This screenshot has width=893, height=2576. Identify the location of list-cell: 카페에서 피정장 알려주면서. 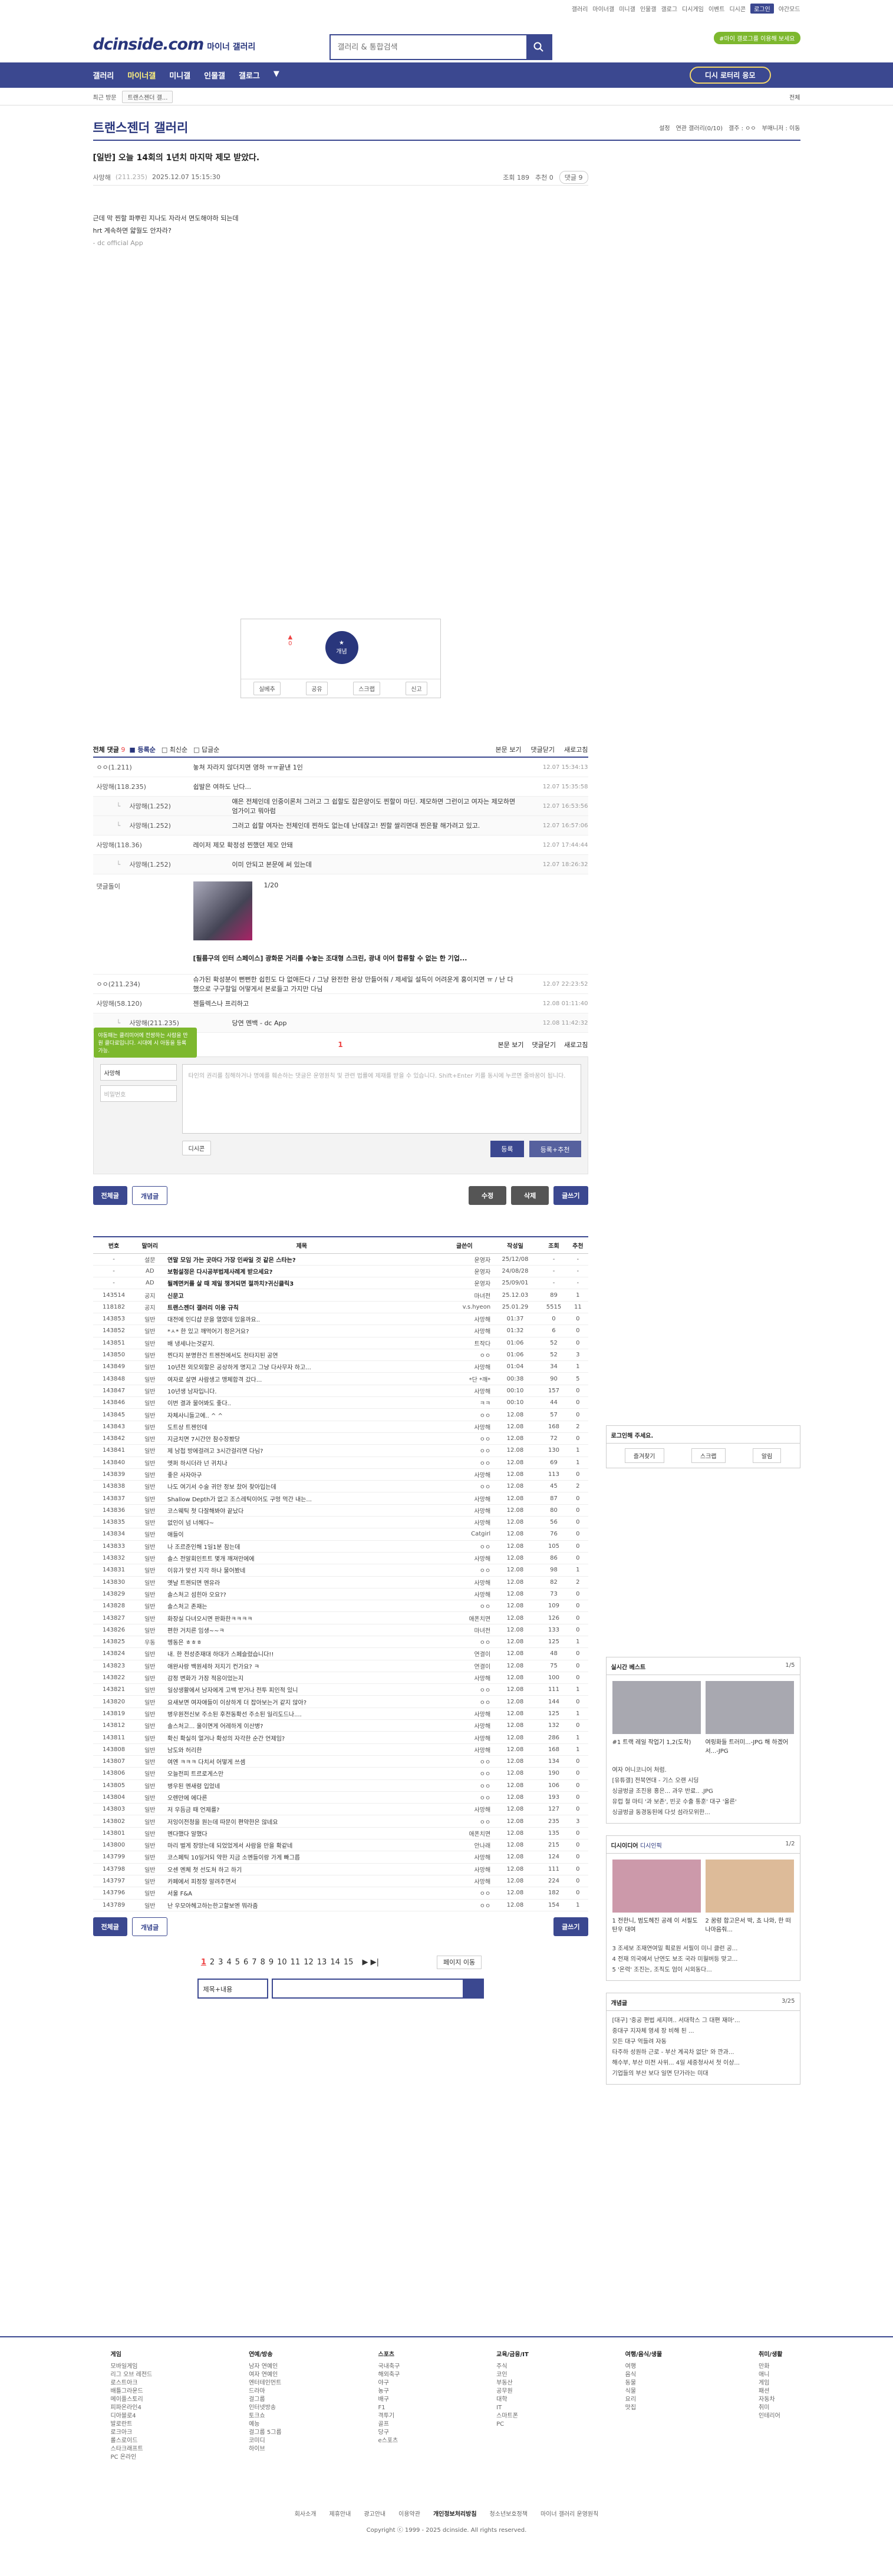
(302, 1881).